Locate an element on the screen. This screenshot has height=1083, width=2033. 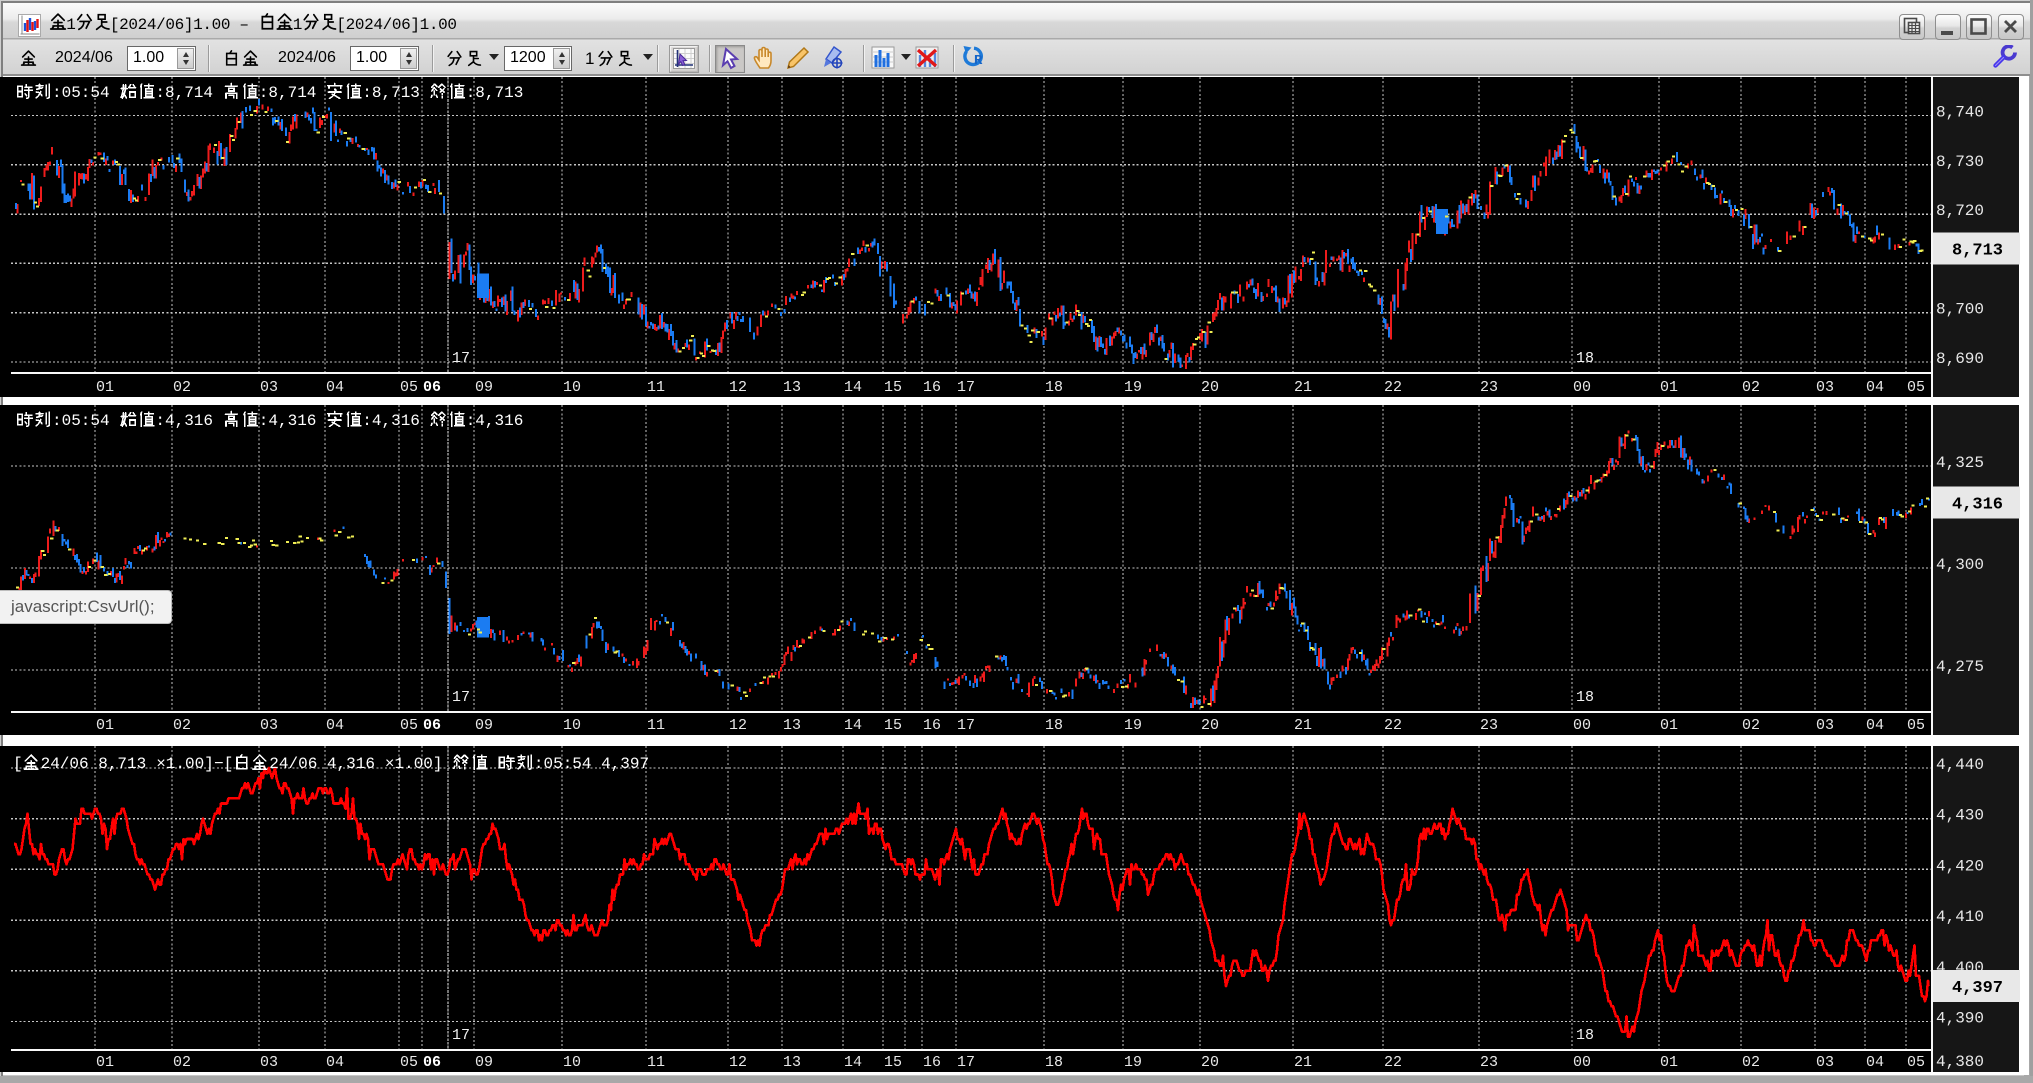
svg-text: 8,720 is located at coordinates (1960, 211).